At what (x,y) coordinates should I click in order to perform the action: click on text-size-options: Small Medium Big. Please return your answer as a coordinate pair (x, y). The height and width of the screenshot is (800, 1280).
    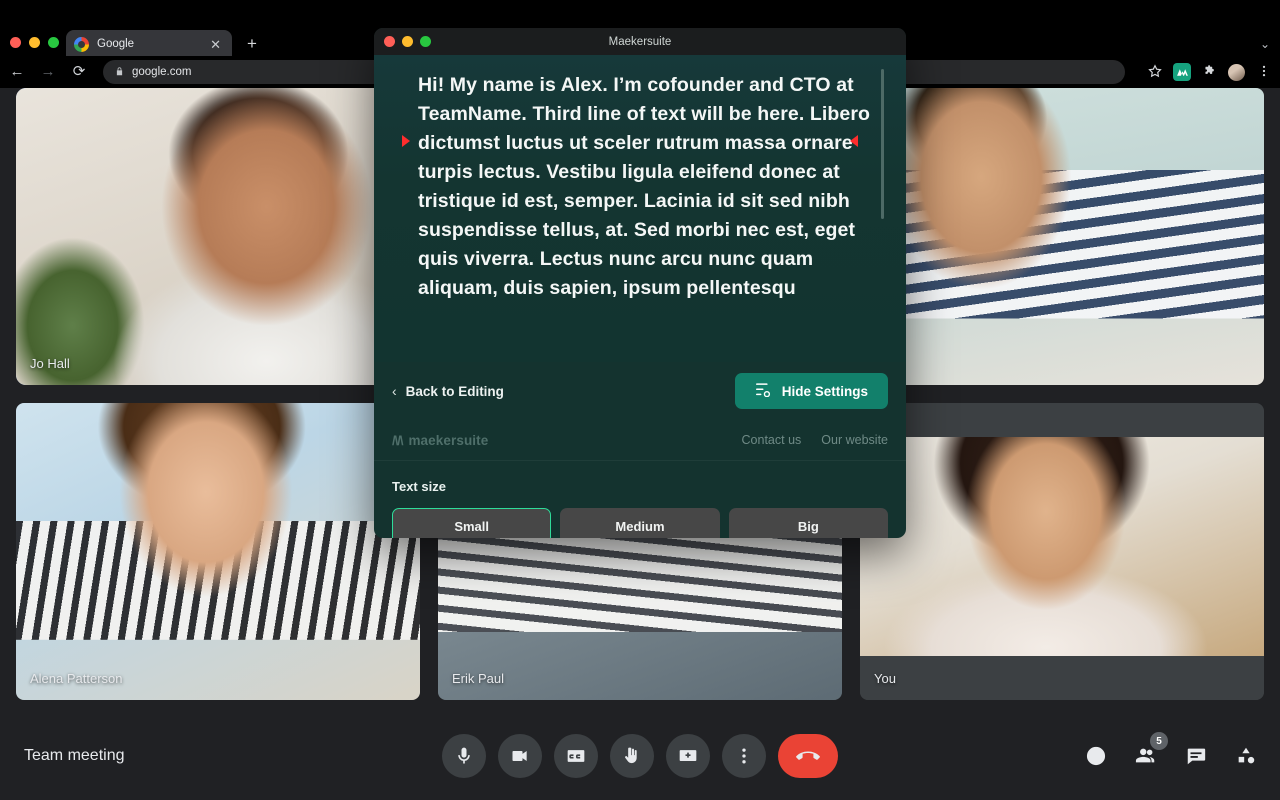
    Looking at the image, I should click on (640, 523).